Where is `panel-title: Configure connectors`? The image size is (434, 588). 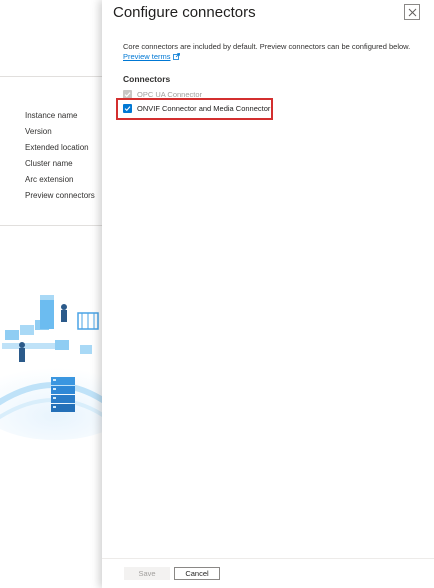
panel-title: Configure connectors is located at coordinates (184, 12).